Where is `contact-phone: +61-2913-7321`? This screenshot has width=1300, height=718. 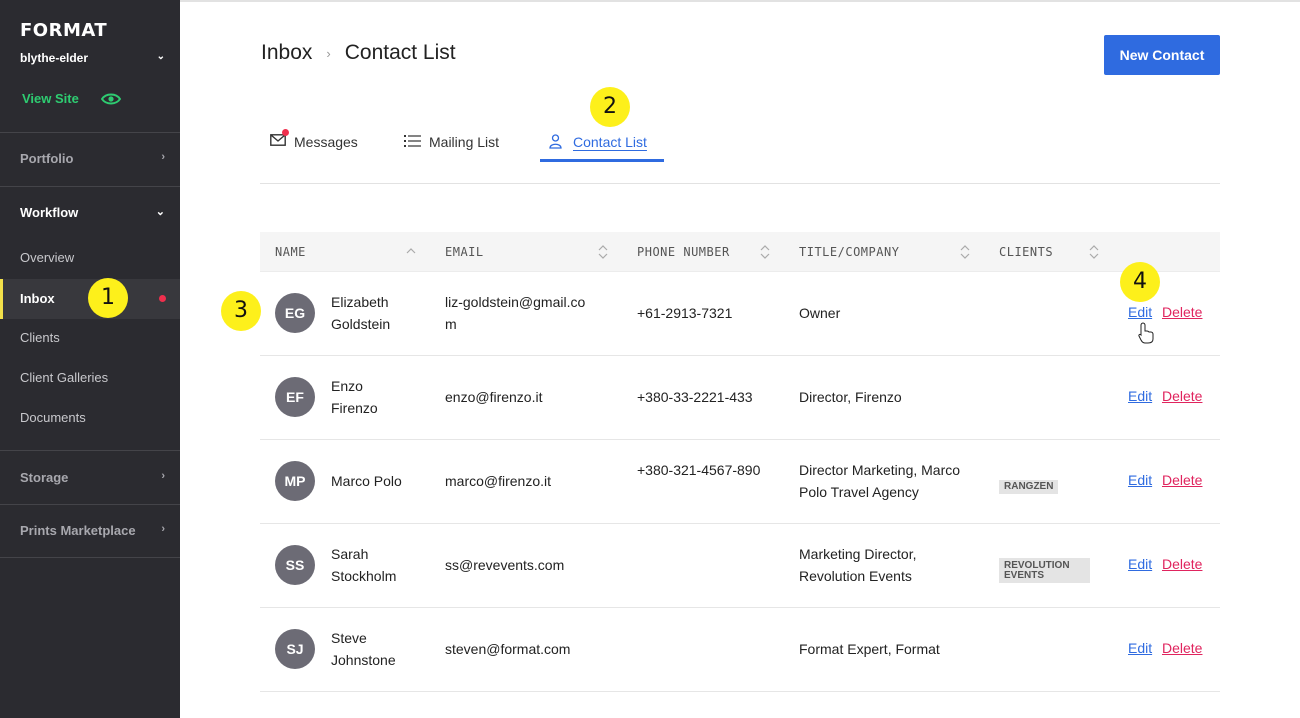 contact-phone: +61-2913-7321 is located at coordinates (685, 313).